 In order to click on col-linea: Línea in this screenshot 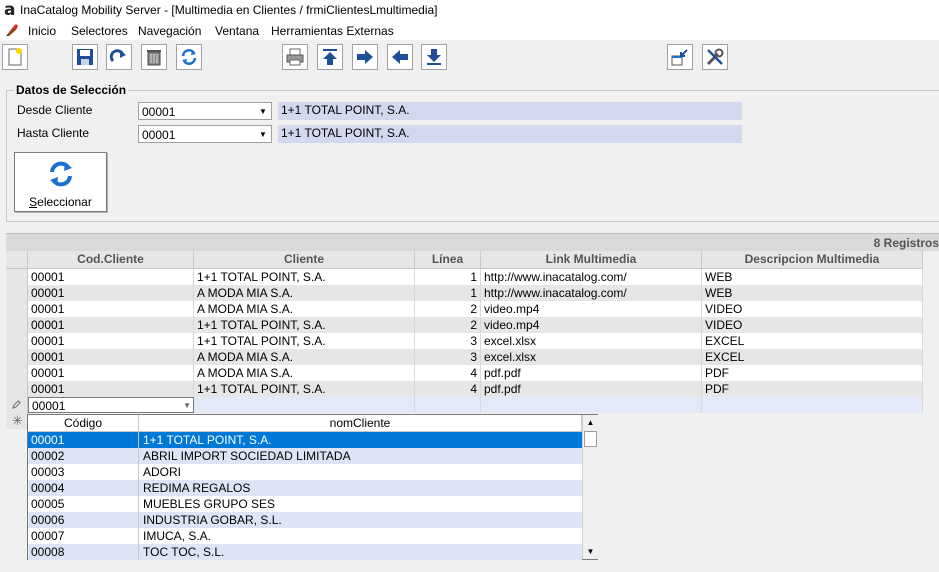, I will do `click(448, 260)`.